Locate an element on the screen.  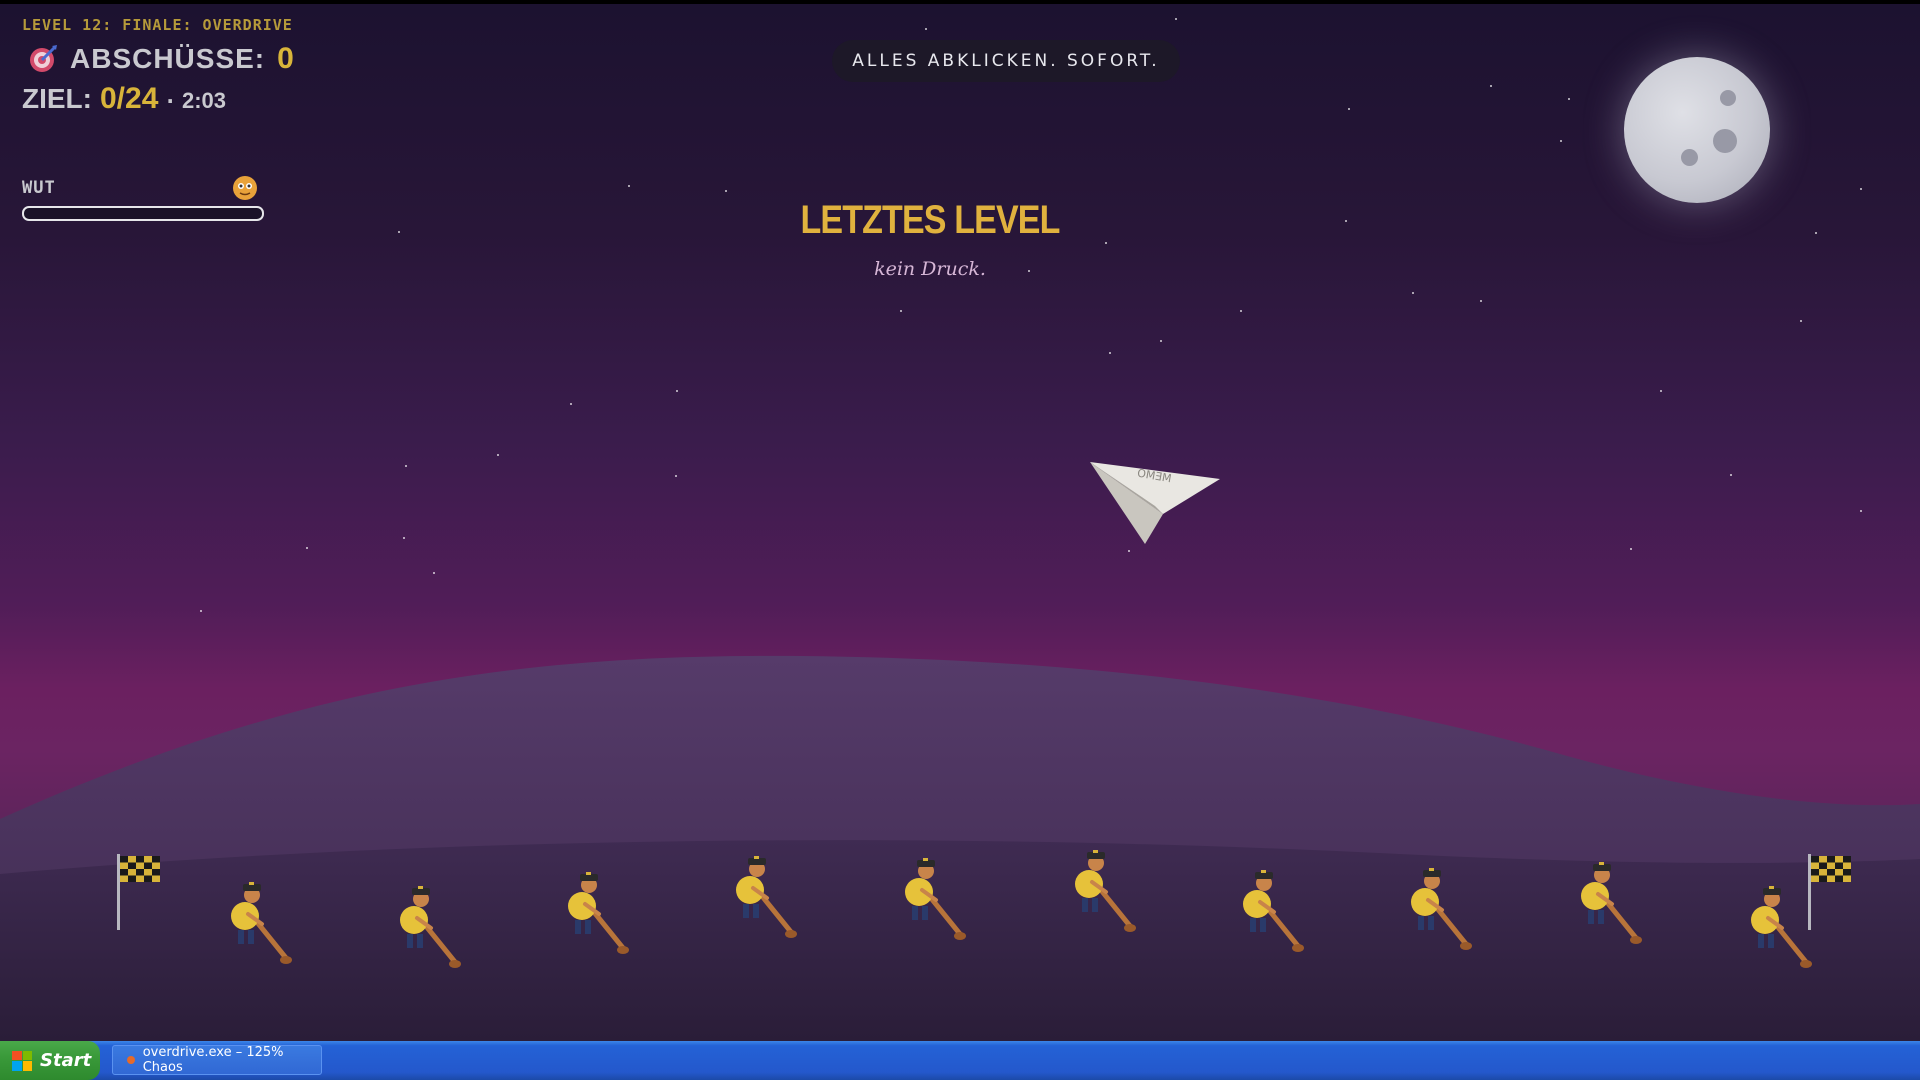
start-button: Start is located at coordinates (50, 1060).